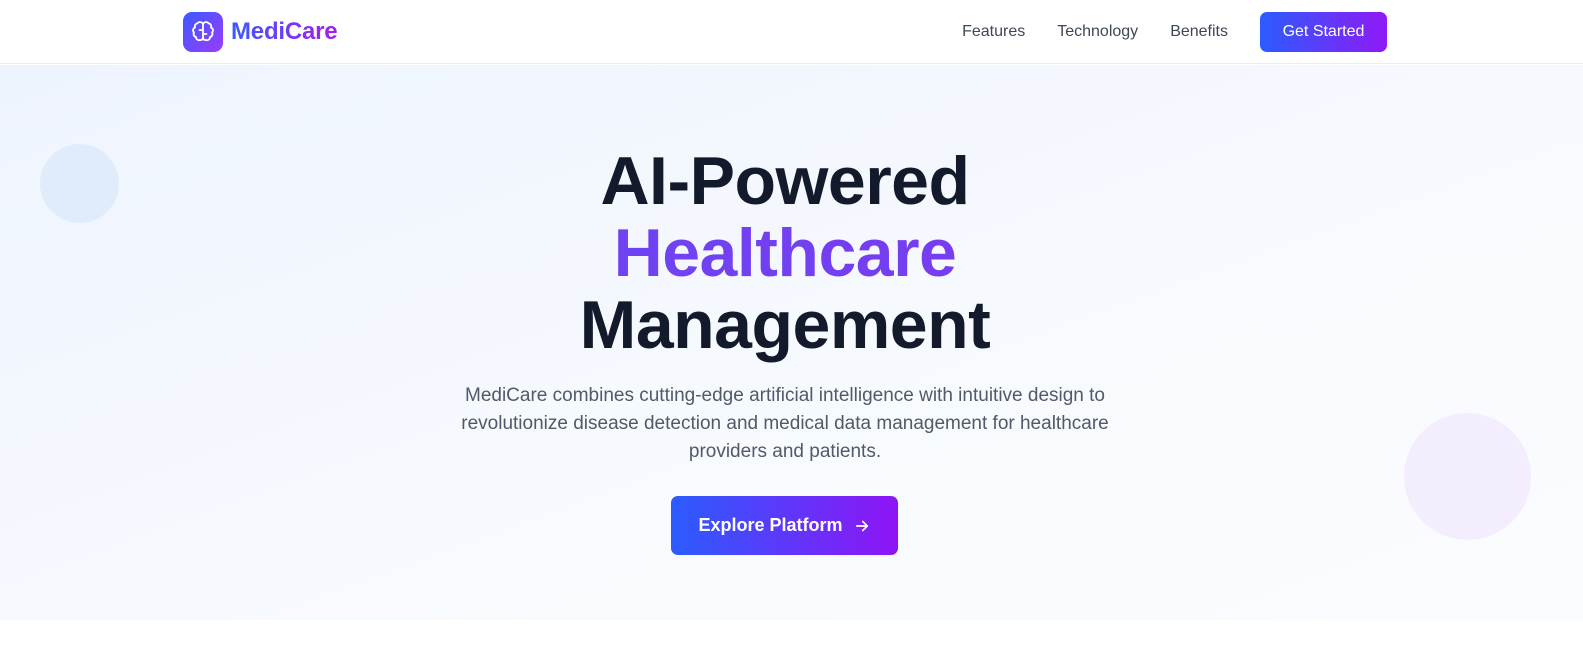  I want to click on headline-line-3: Management, so click(785, 325).